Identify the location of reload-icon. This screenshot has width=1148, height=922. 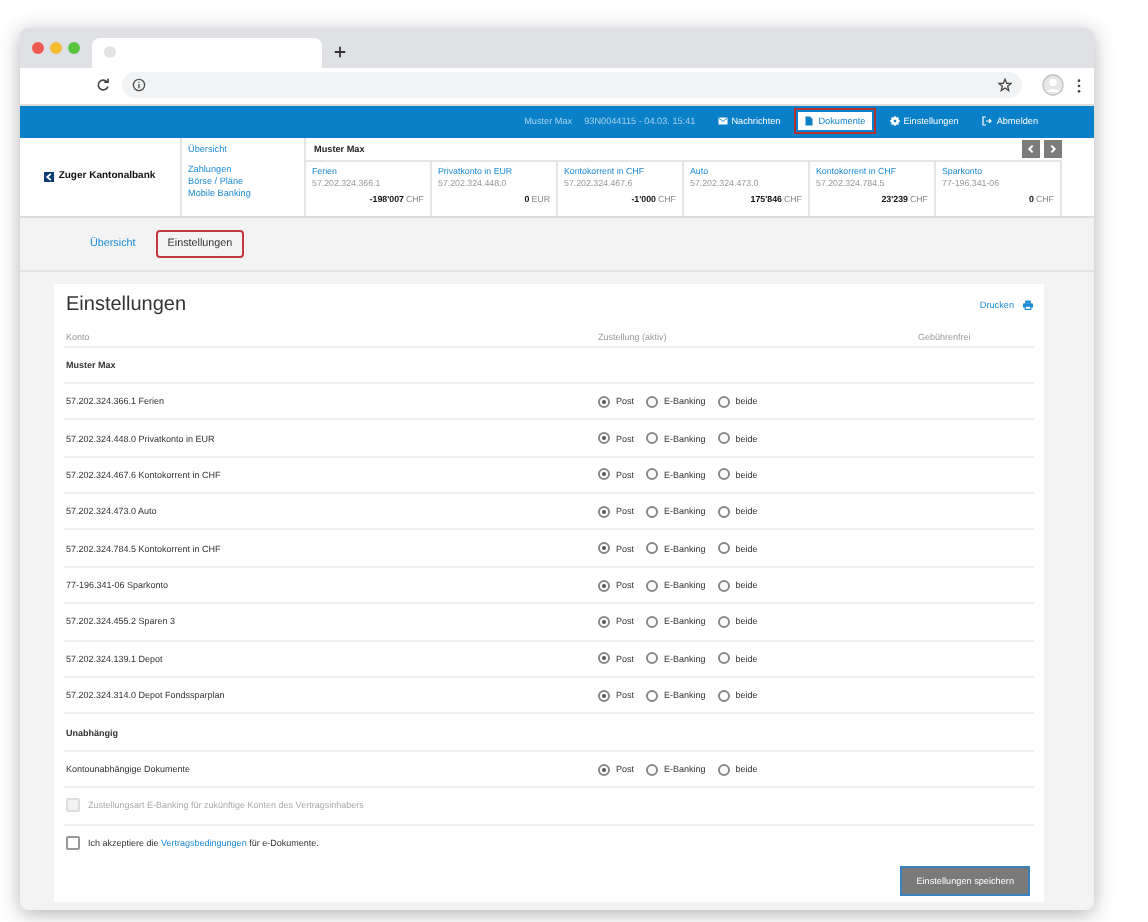
(103, 85).